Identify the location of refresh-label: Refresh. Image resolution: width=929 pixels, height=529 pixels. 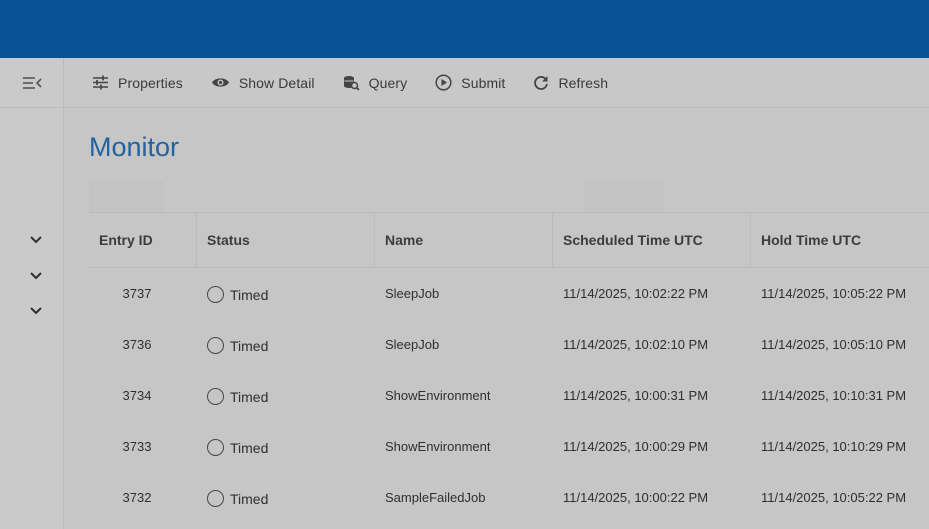
(583, 82).